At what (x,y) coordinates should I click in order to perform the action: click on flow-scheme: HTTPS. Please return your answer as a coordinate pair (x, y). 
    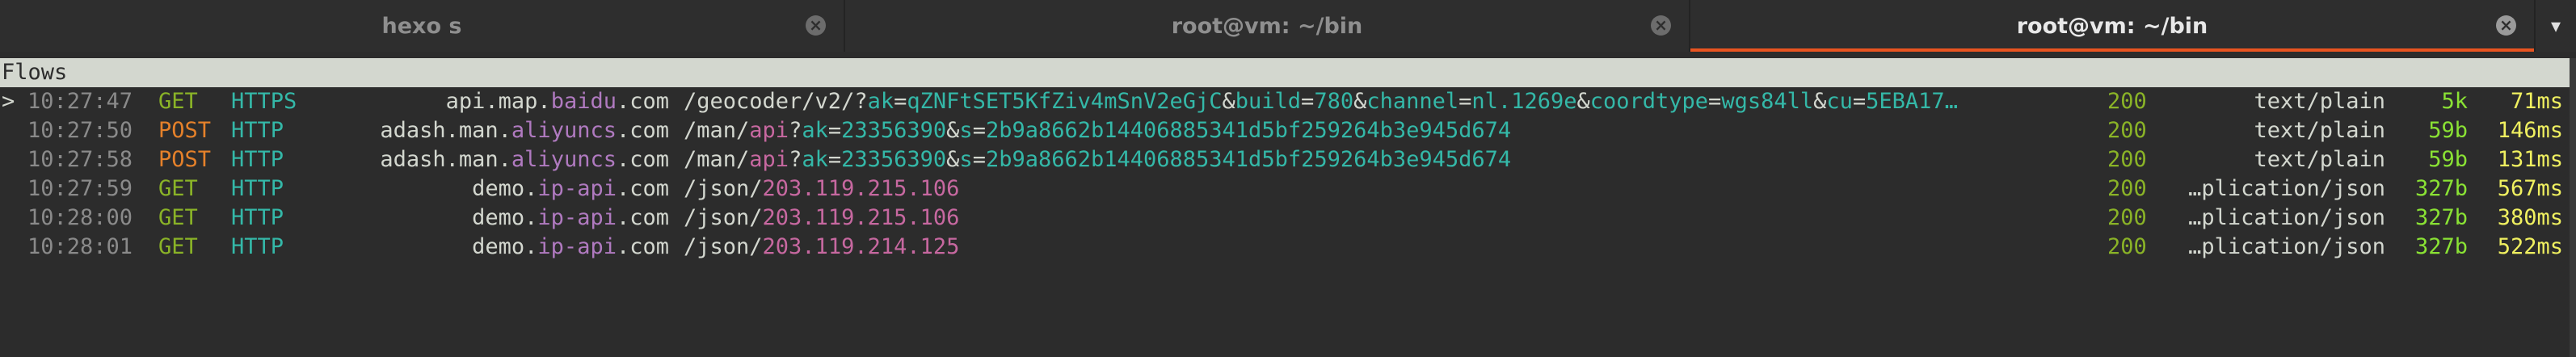
    Looking at the image, I should click on (264, 101).